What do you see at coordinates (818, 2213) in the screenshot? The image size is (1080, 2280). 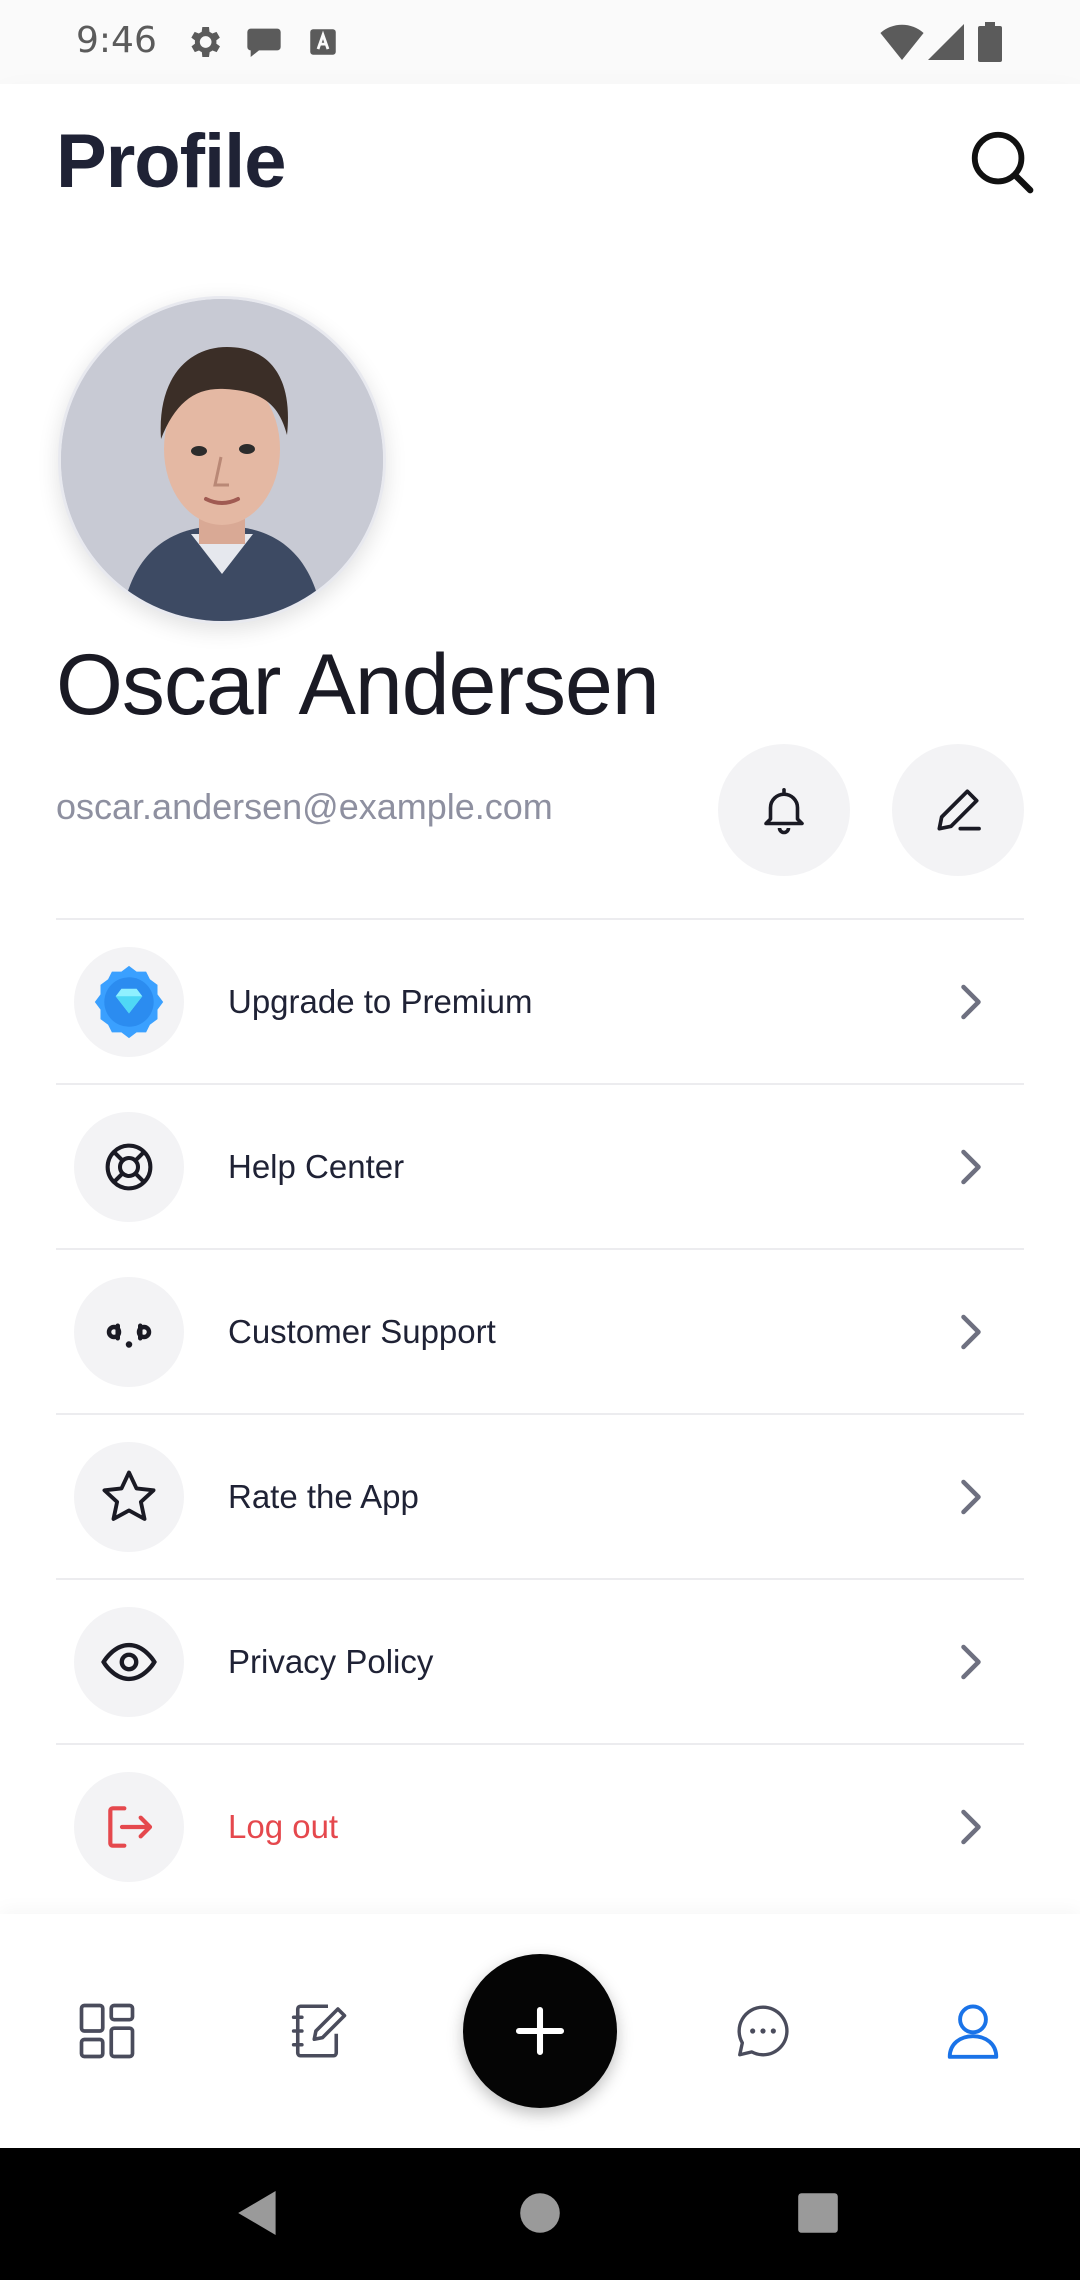 I see `recents-icon` at bounding box center [818, 2213].